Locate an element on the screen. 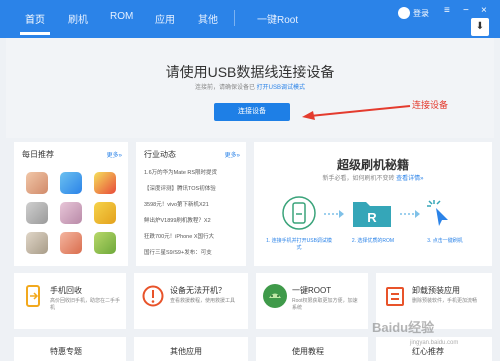  step-label: 2. 选择优质的ROM is located at coordinates (373, 241).